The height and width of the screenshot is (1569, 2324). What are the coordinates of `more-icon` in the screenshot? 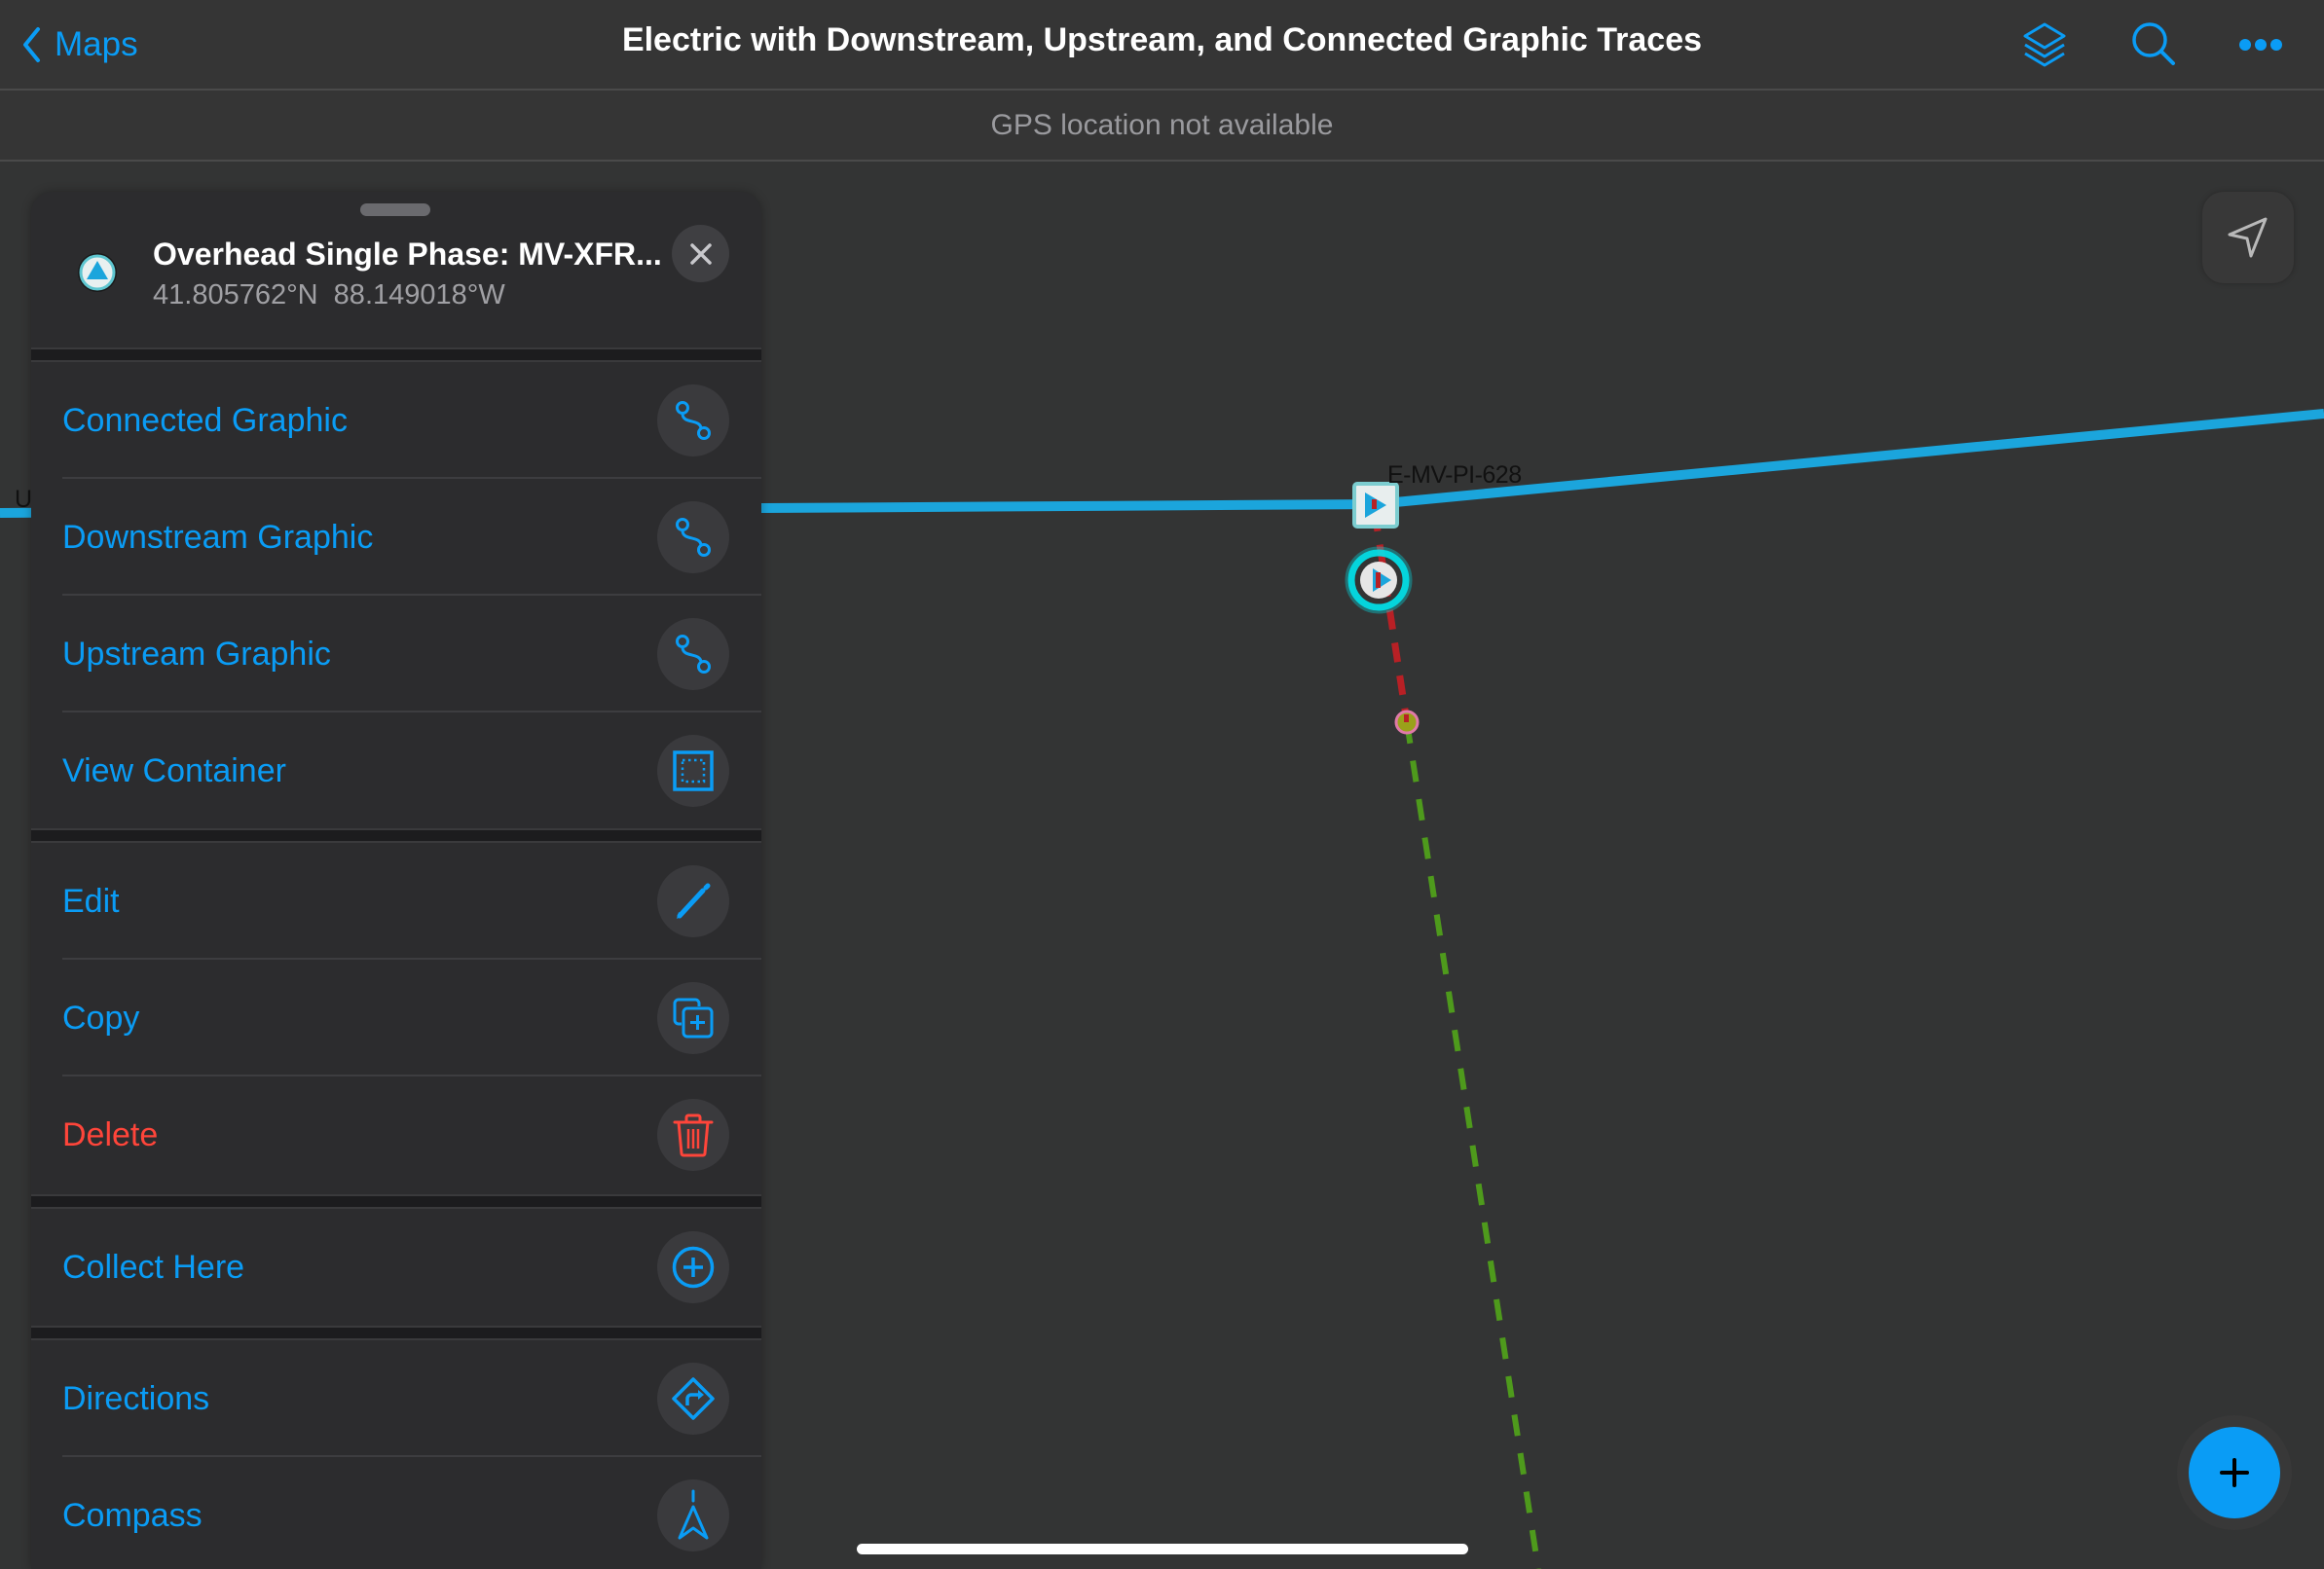 It's located at (2260, 45).